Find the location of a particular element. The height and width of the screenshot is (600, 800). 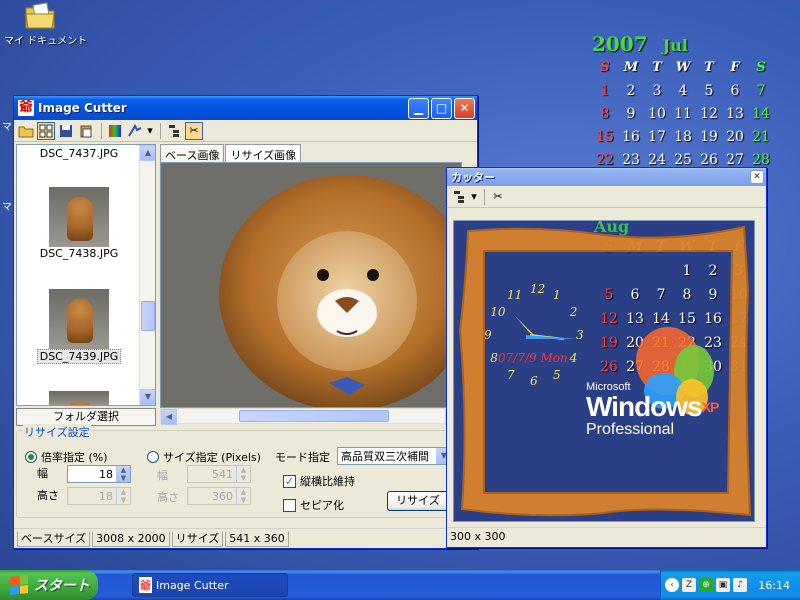

clock-number: 5 is located at coordinates (557, 375).